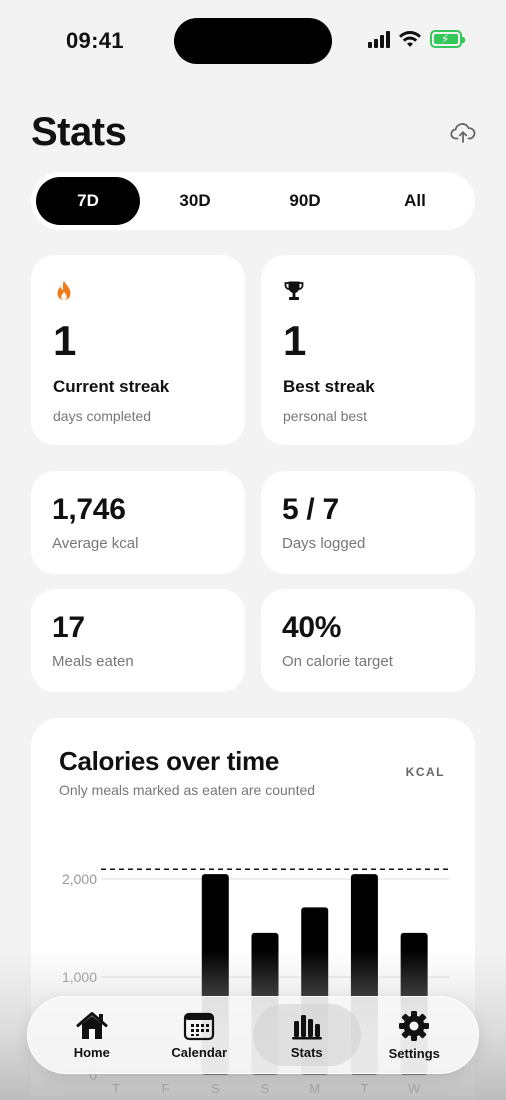  What do you see at coordinates (138, 522) in the screenshot?
I see `average-kcal-card: 1,746 Average kcal` at bounding box center [138, 522].